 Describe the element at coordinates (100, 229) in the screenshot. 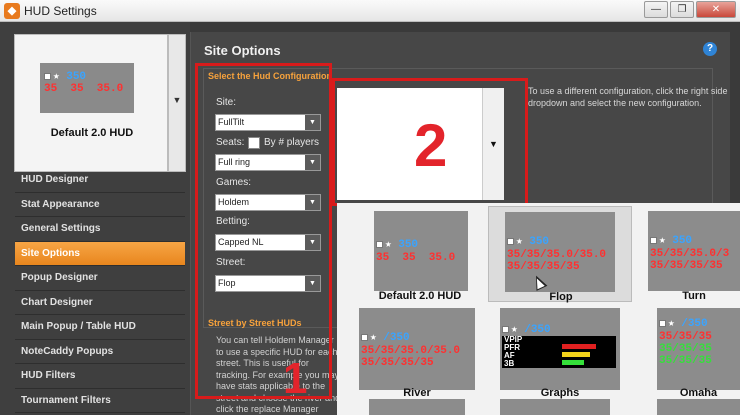

I see `sidebar-item-general-settings: General Settings` at that location.